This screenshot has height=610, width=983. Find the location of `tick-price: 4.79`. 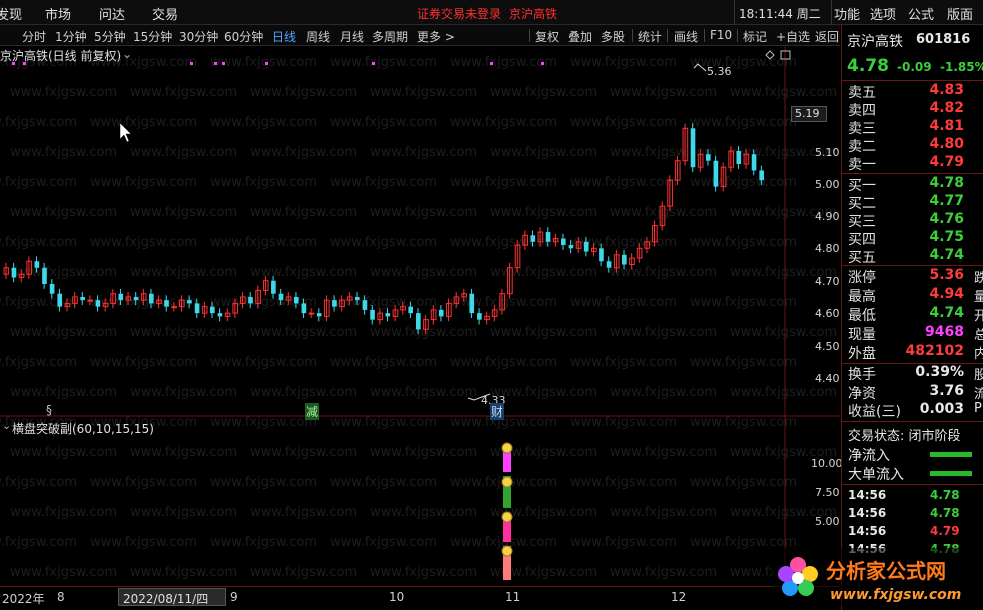

tick-price: 4.79 is located at coordinates (945, 531).